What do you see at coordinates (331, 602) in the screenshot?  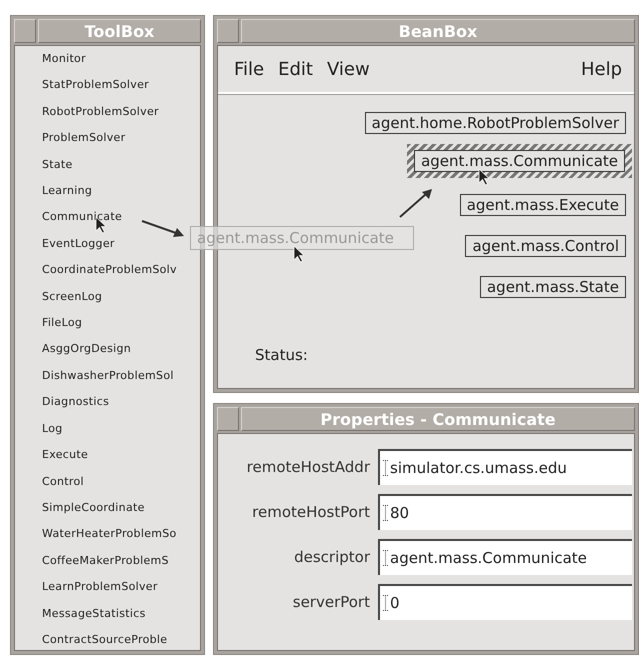 I see `property-label: serverPort` at bounding box center [331, 602].